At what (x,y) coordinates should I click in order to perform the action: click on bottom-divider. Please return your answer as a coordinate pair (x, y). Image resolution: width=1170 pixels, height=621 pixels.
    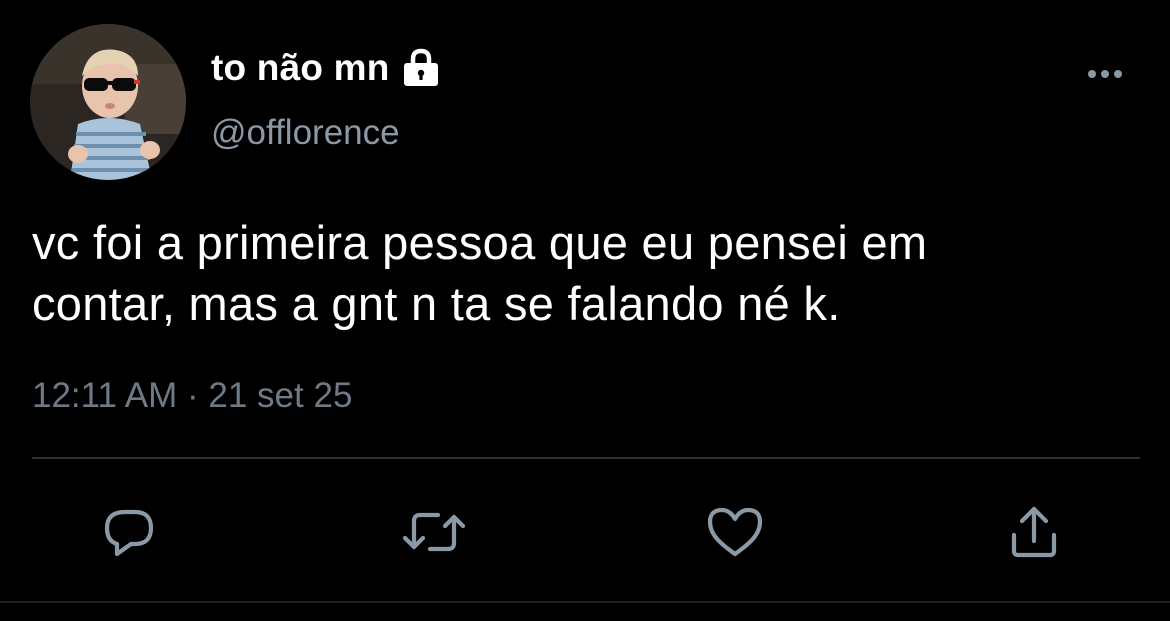
    Looking at the image, I should click on (585, 602).